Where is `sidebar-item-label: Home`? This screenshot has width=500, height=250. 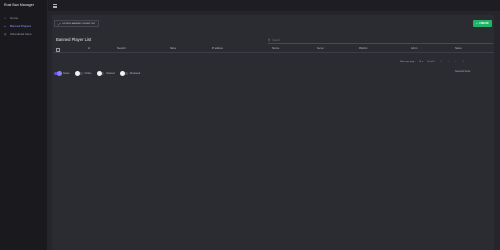 sidebar-item-label: Home is located at coordinates (14, 18).